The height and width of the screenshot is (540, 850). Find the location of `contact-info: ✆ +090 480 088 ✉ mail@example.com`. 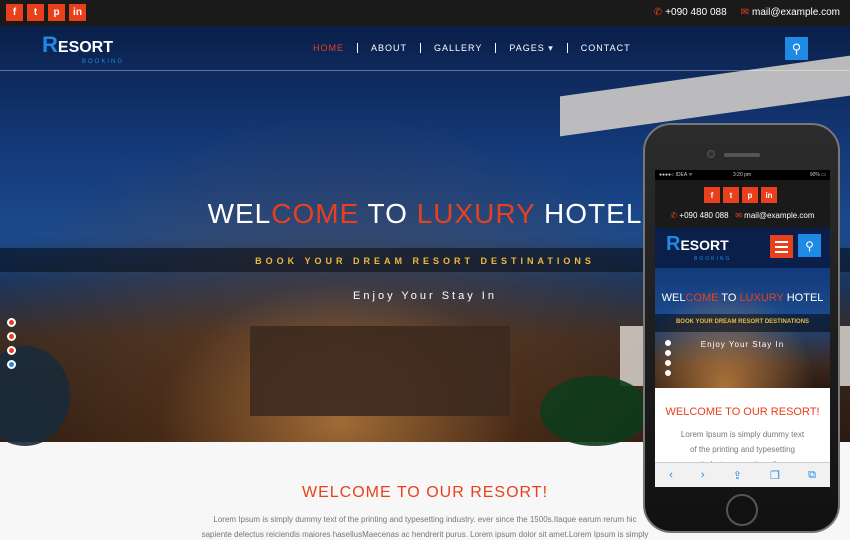

contact-info: ✆ +090 480 088 ✉ mail@example.com is located at coordinates (747, 12).